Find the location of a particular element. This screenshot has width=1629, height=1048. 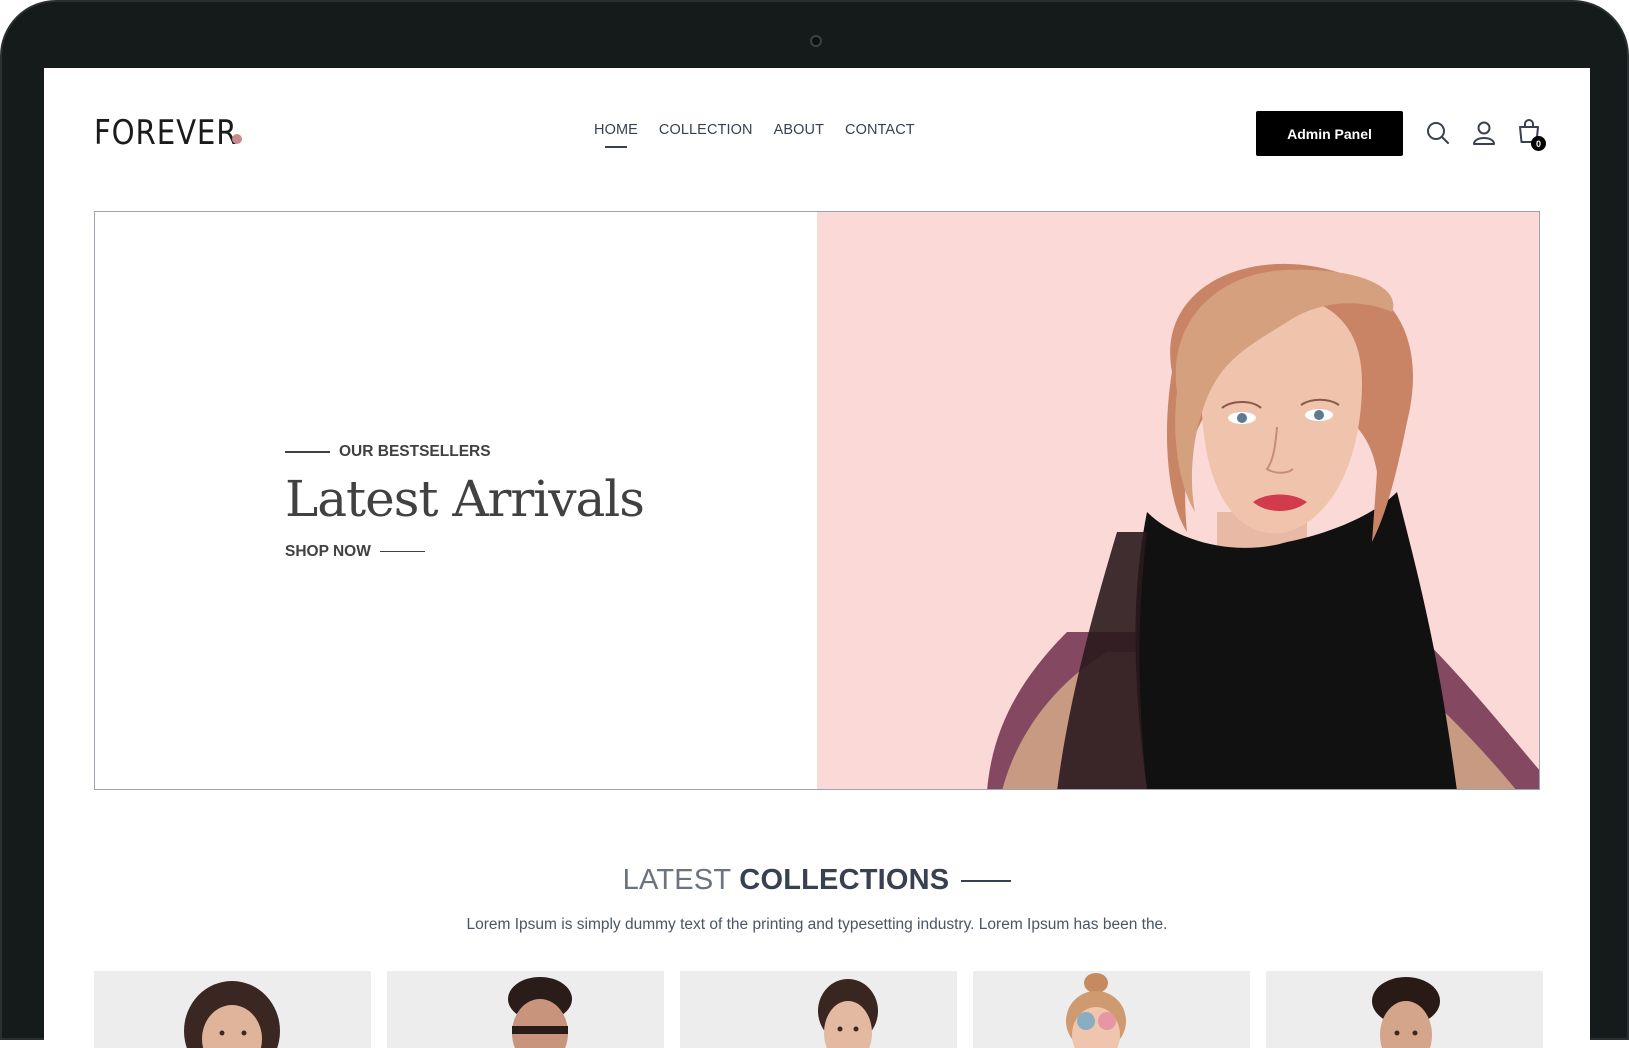

hero-text-block: OUR BESTSELLERS Latest Arrivals SHOP NOW is located at coordinates (465, 502).